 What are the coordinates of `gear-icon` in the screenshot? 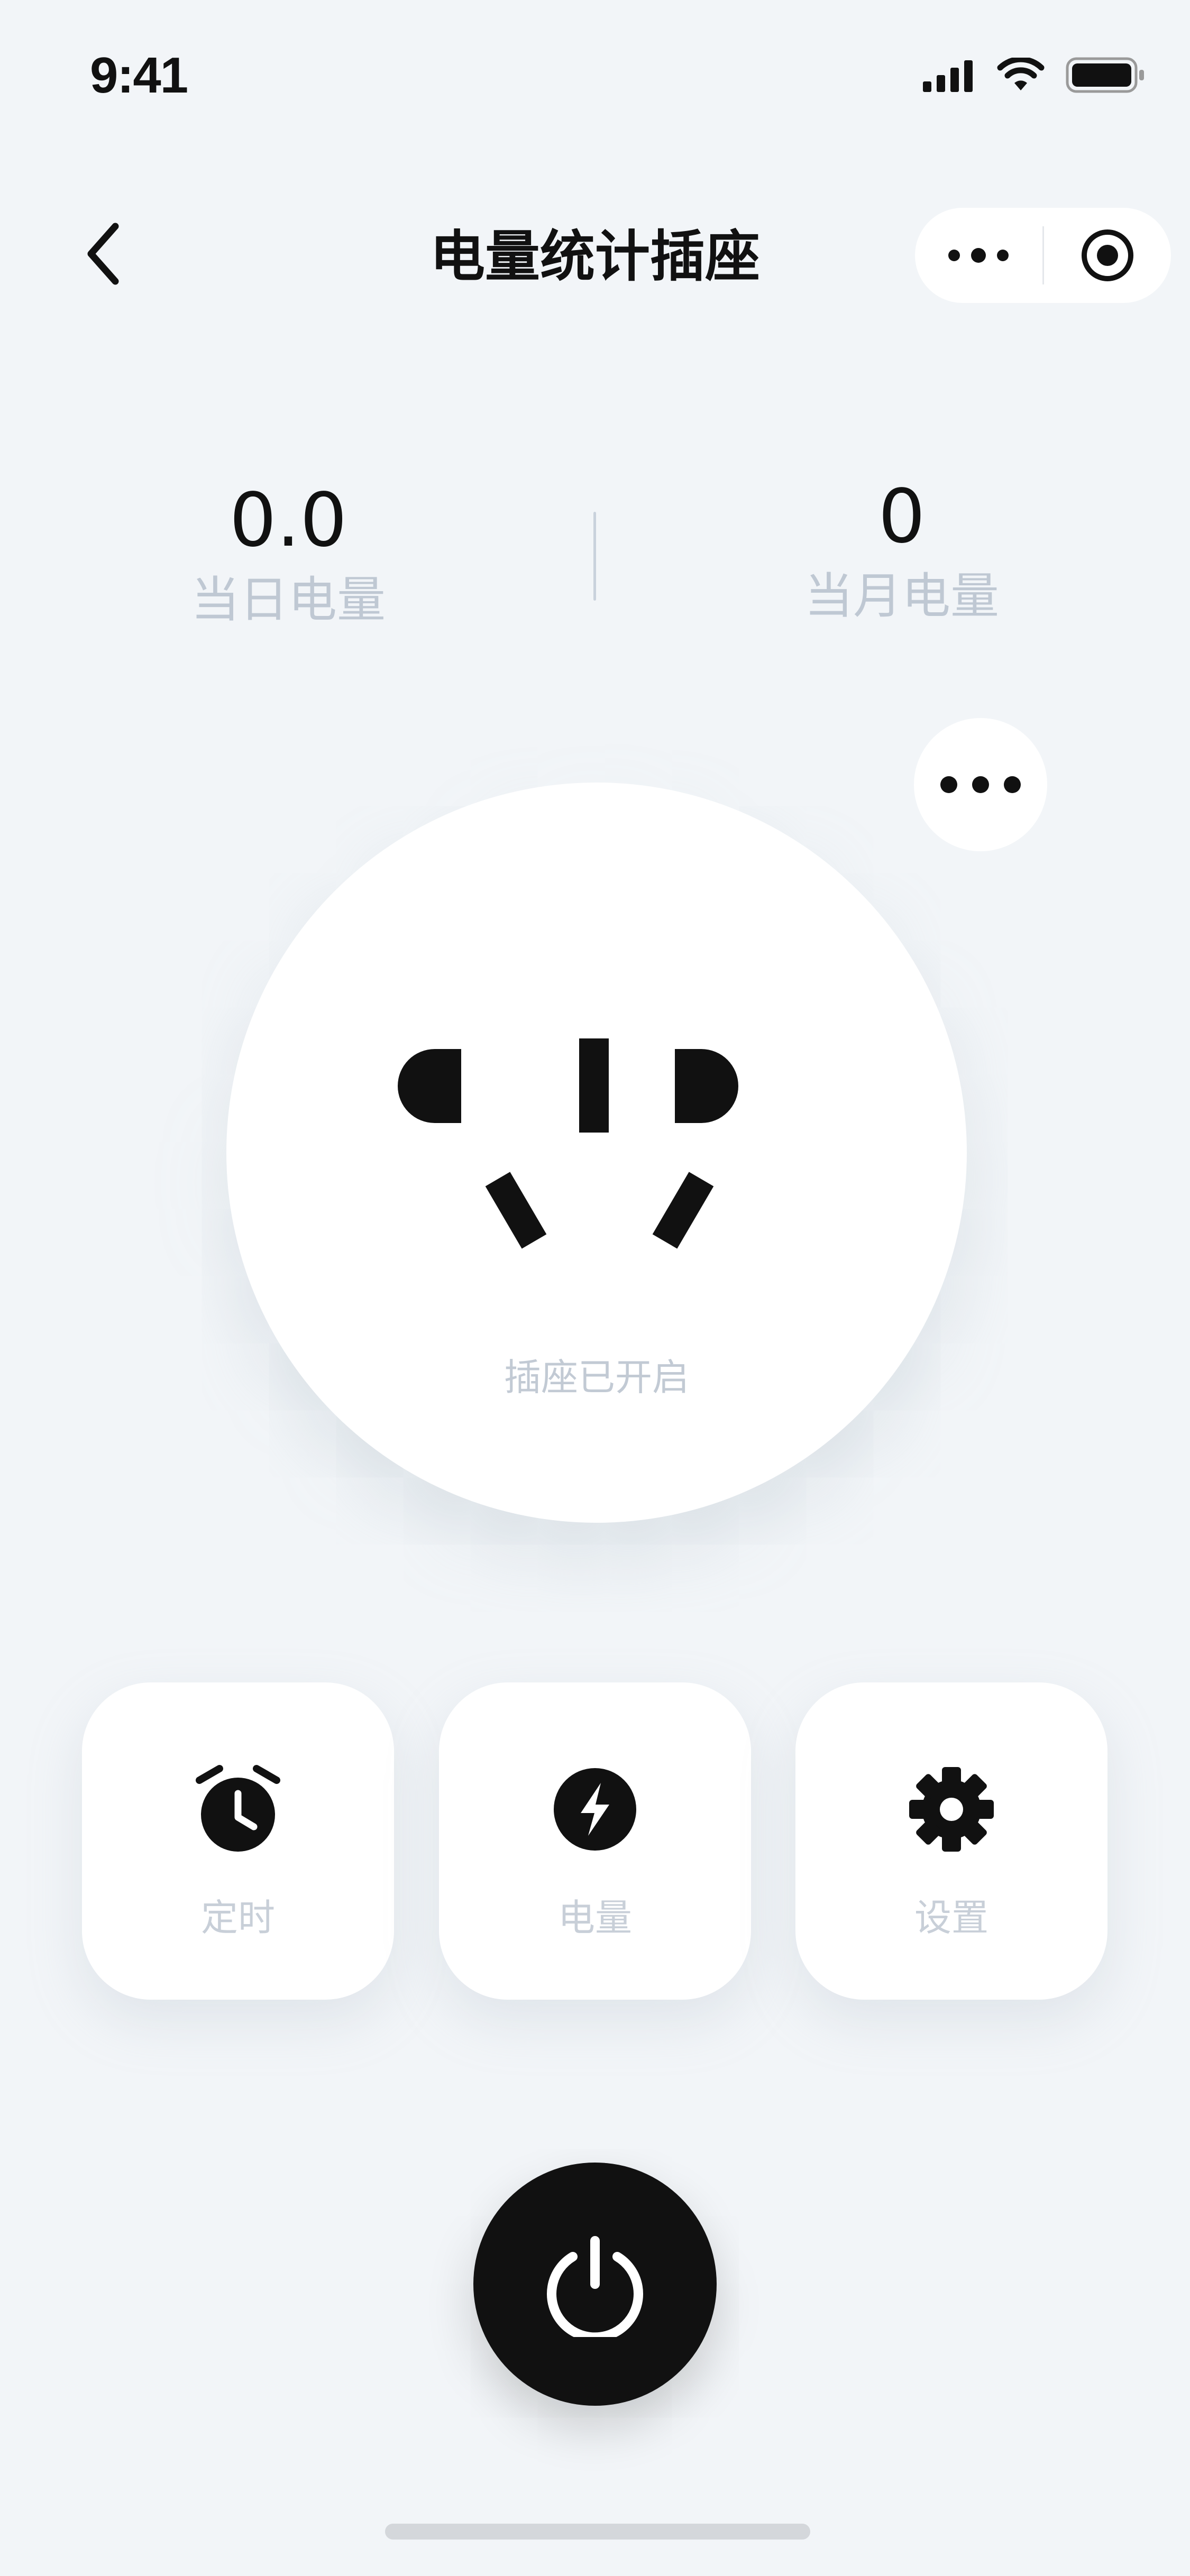 It's located at (951, 1810).